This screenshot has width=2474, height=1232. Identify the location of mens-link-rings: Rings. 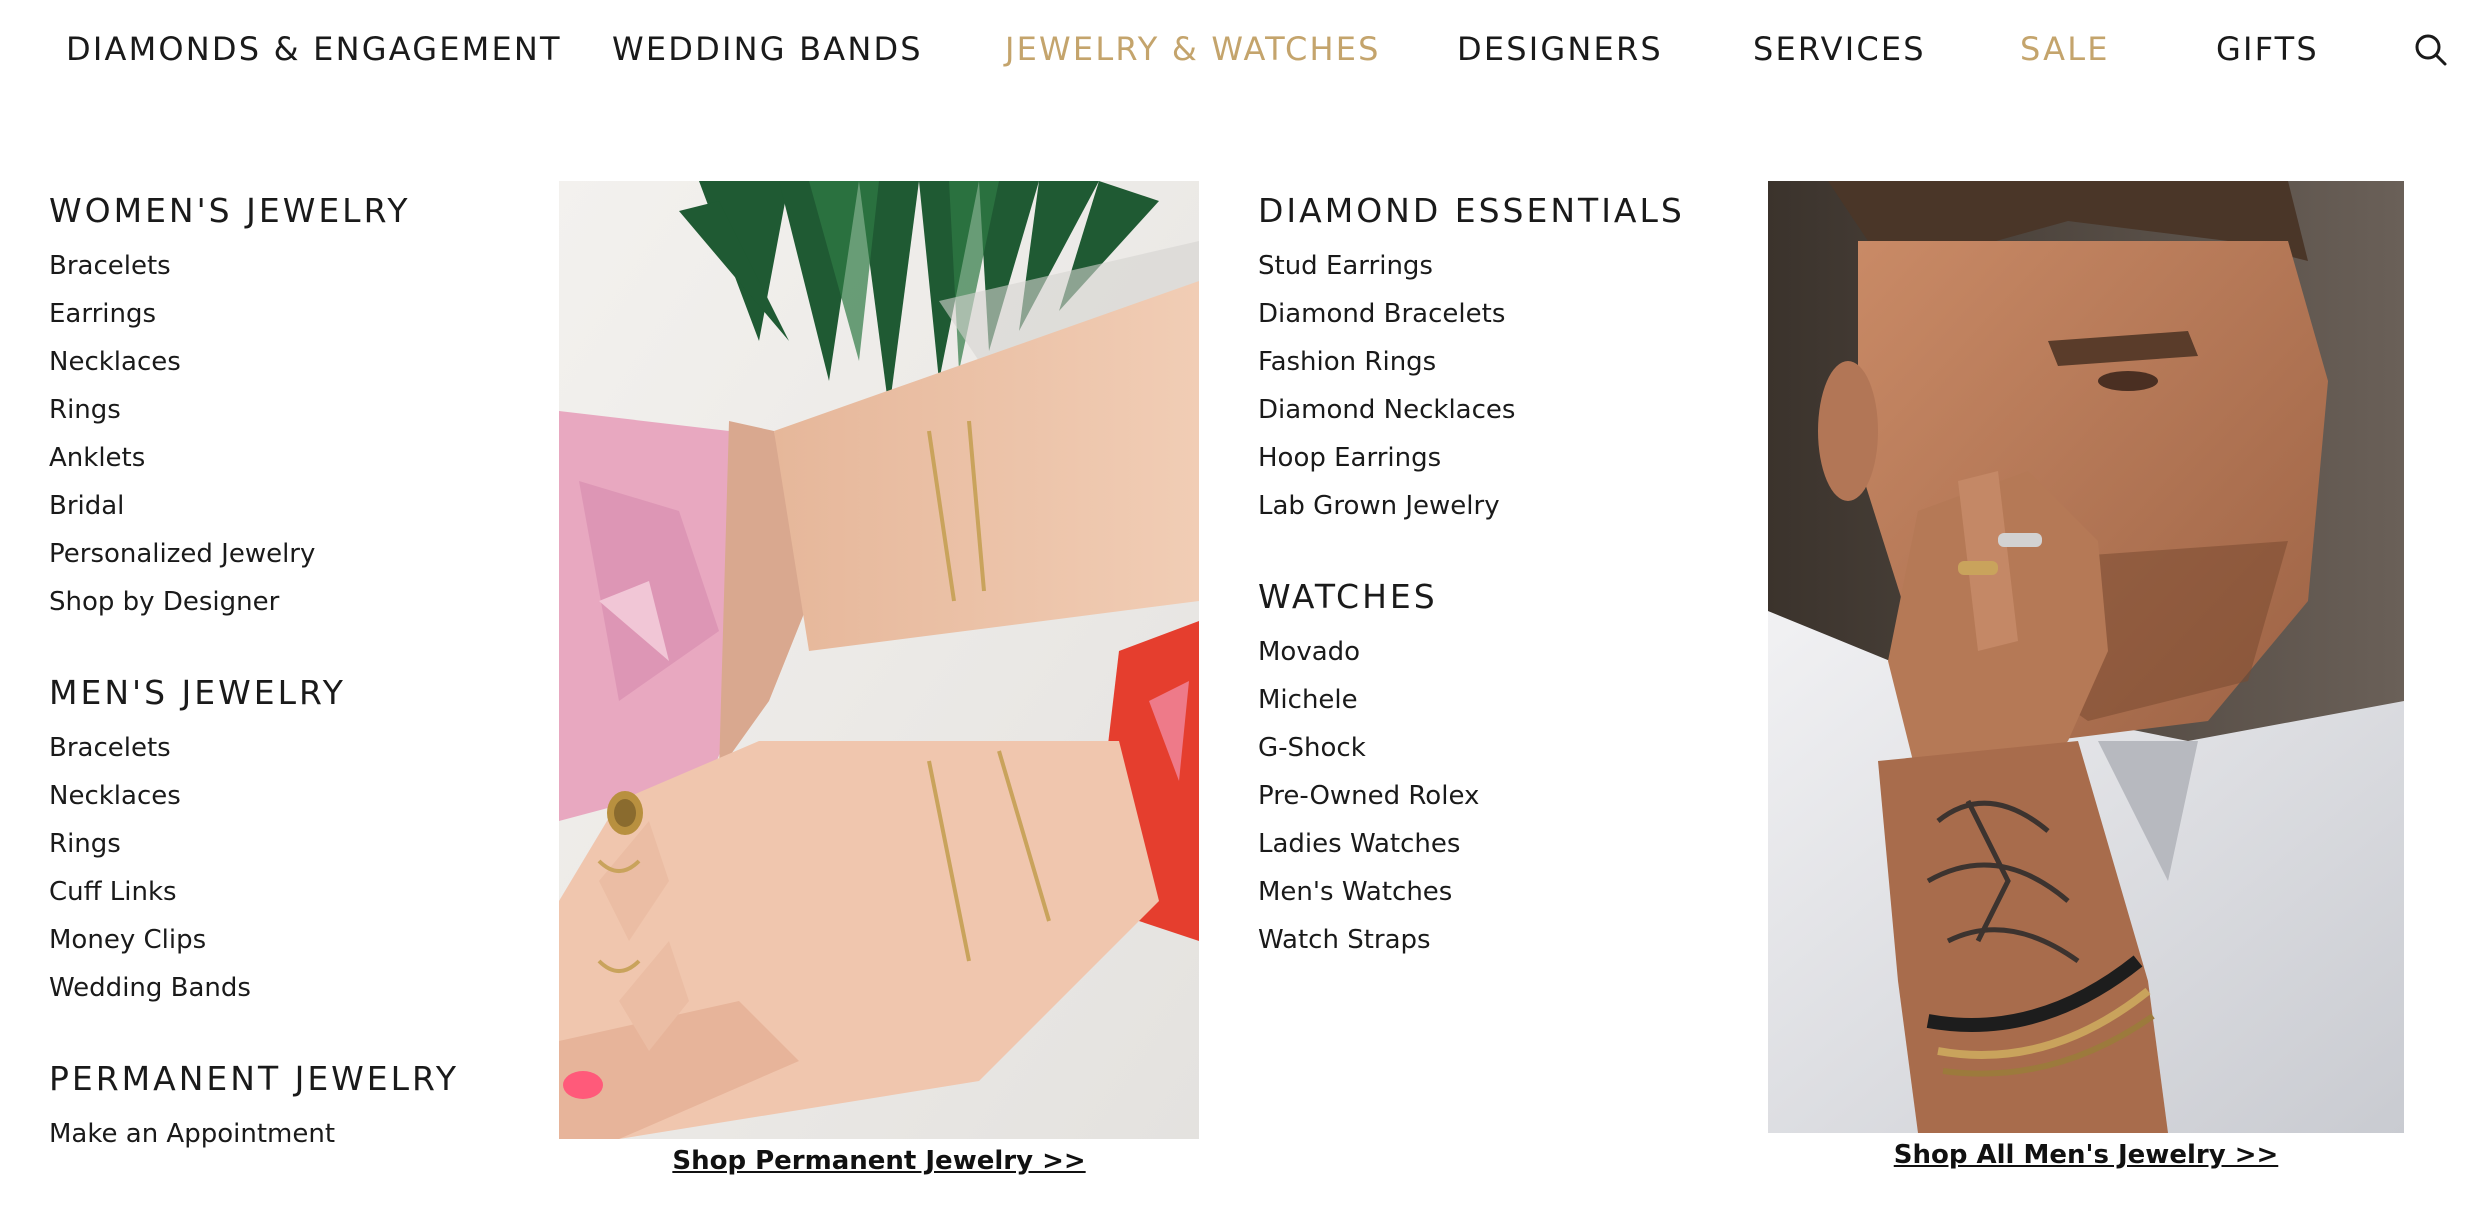
(254, 844).